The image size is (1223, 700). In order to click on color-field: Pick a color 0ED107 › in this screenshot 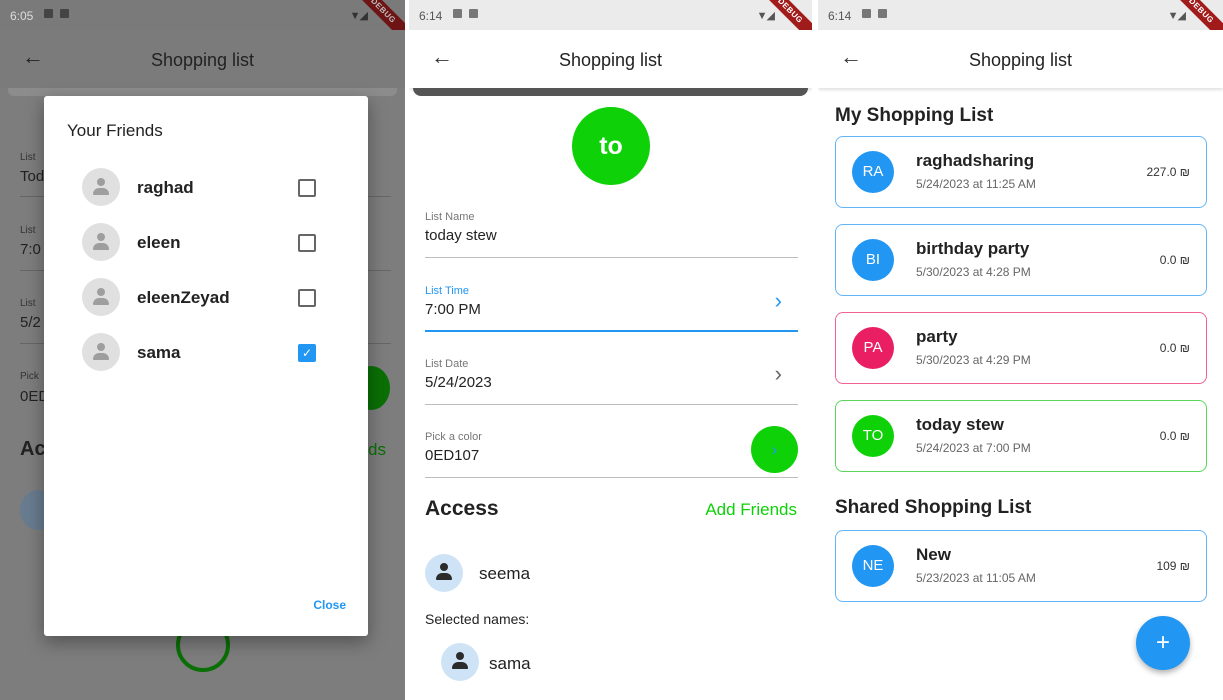, I will do `click(611, 452)`.